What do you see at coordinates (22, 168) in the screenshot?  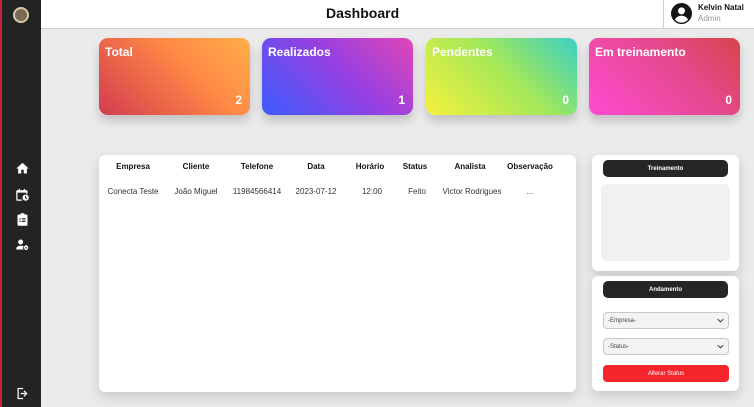 I see `home-icon` at bounding box center [22, 168].